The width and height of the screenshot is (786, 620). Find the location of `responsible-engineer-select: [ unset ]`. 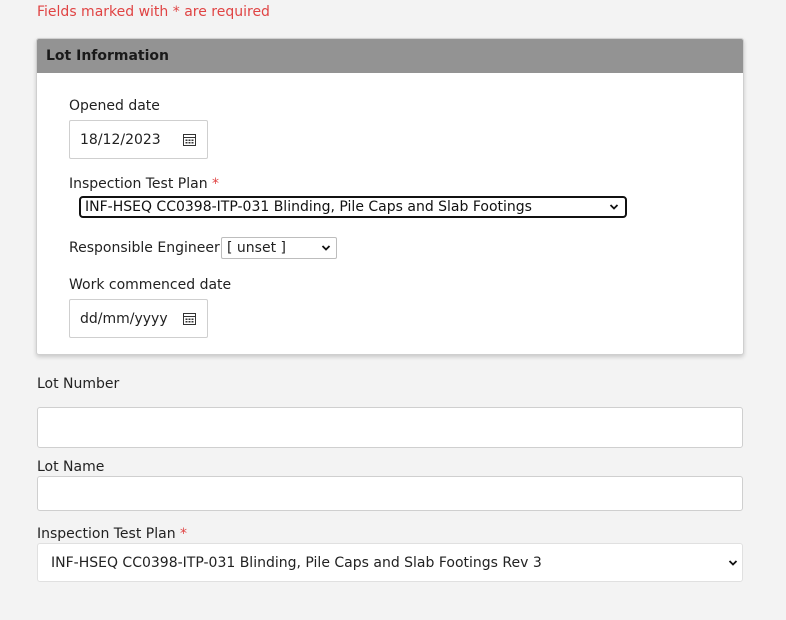

responsible-engineer-select: [ unset ] is located at coordinates (279, 248).